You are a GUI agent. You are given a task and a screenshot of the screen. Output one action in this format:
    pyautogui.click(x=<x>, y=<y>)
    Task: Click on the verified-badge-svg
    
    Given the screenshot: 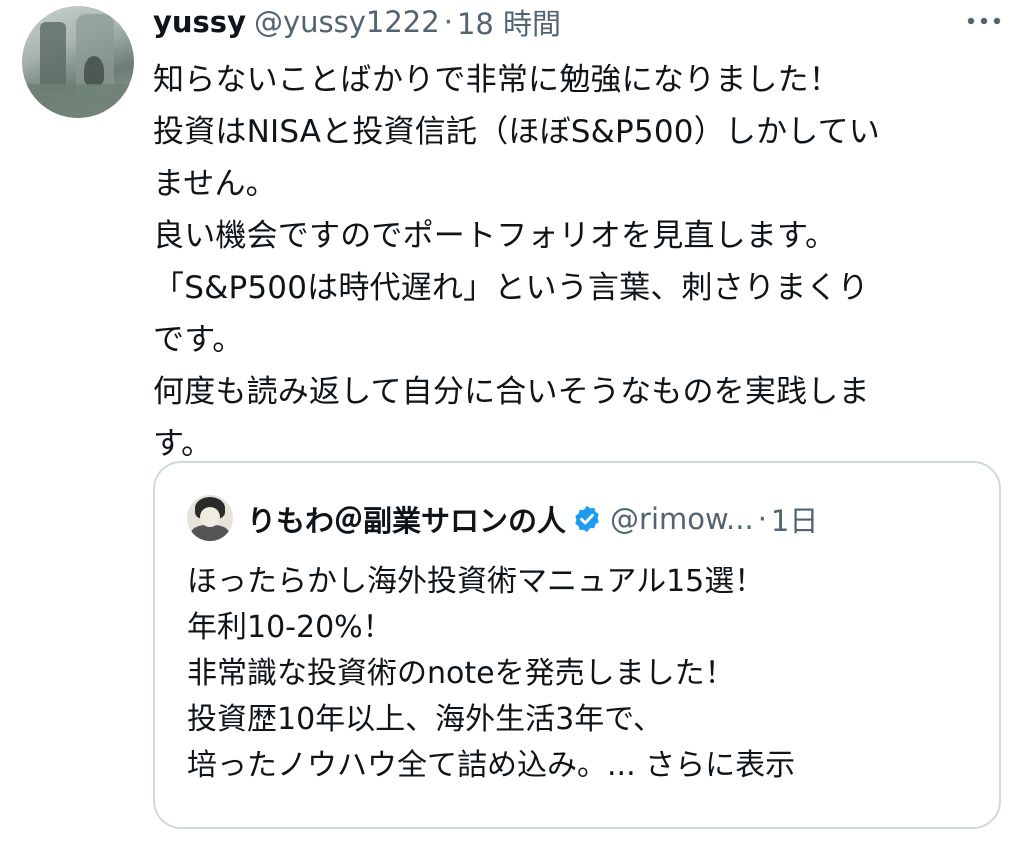 What is the action you would take?
    pyautogui.click(x=587, y=519)
    